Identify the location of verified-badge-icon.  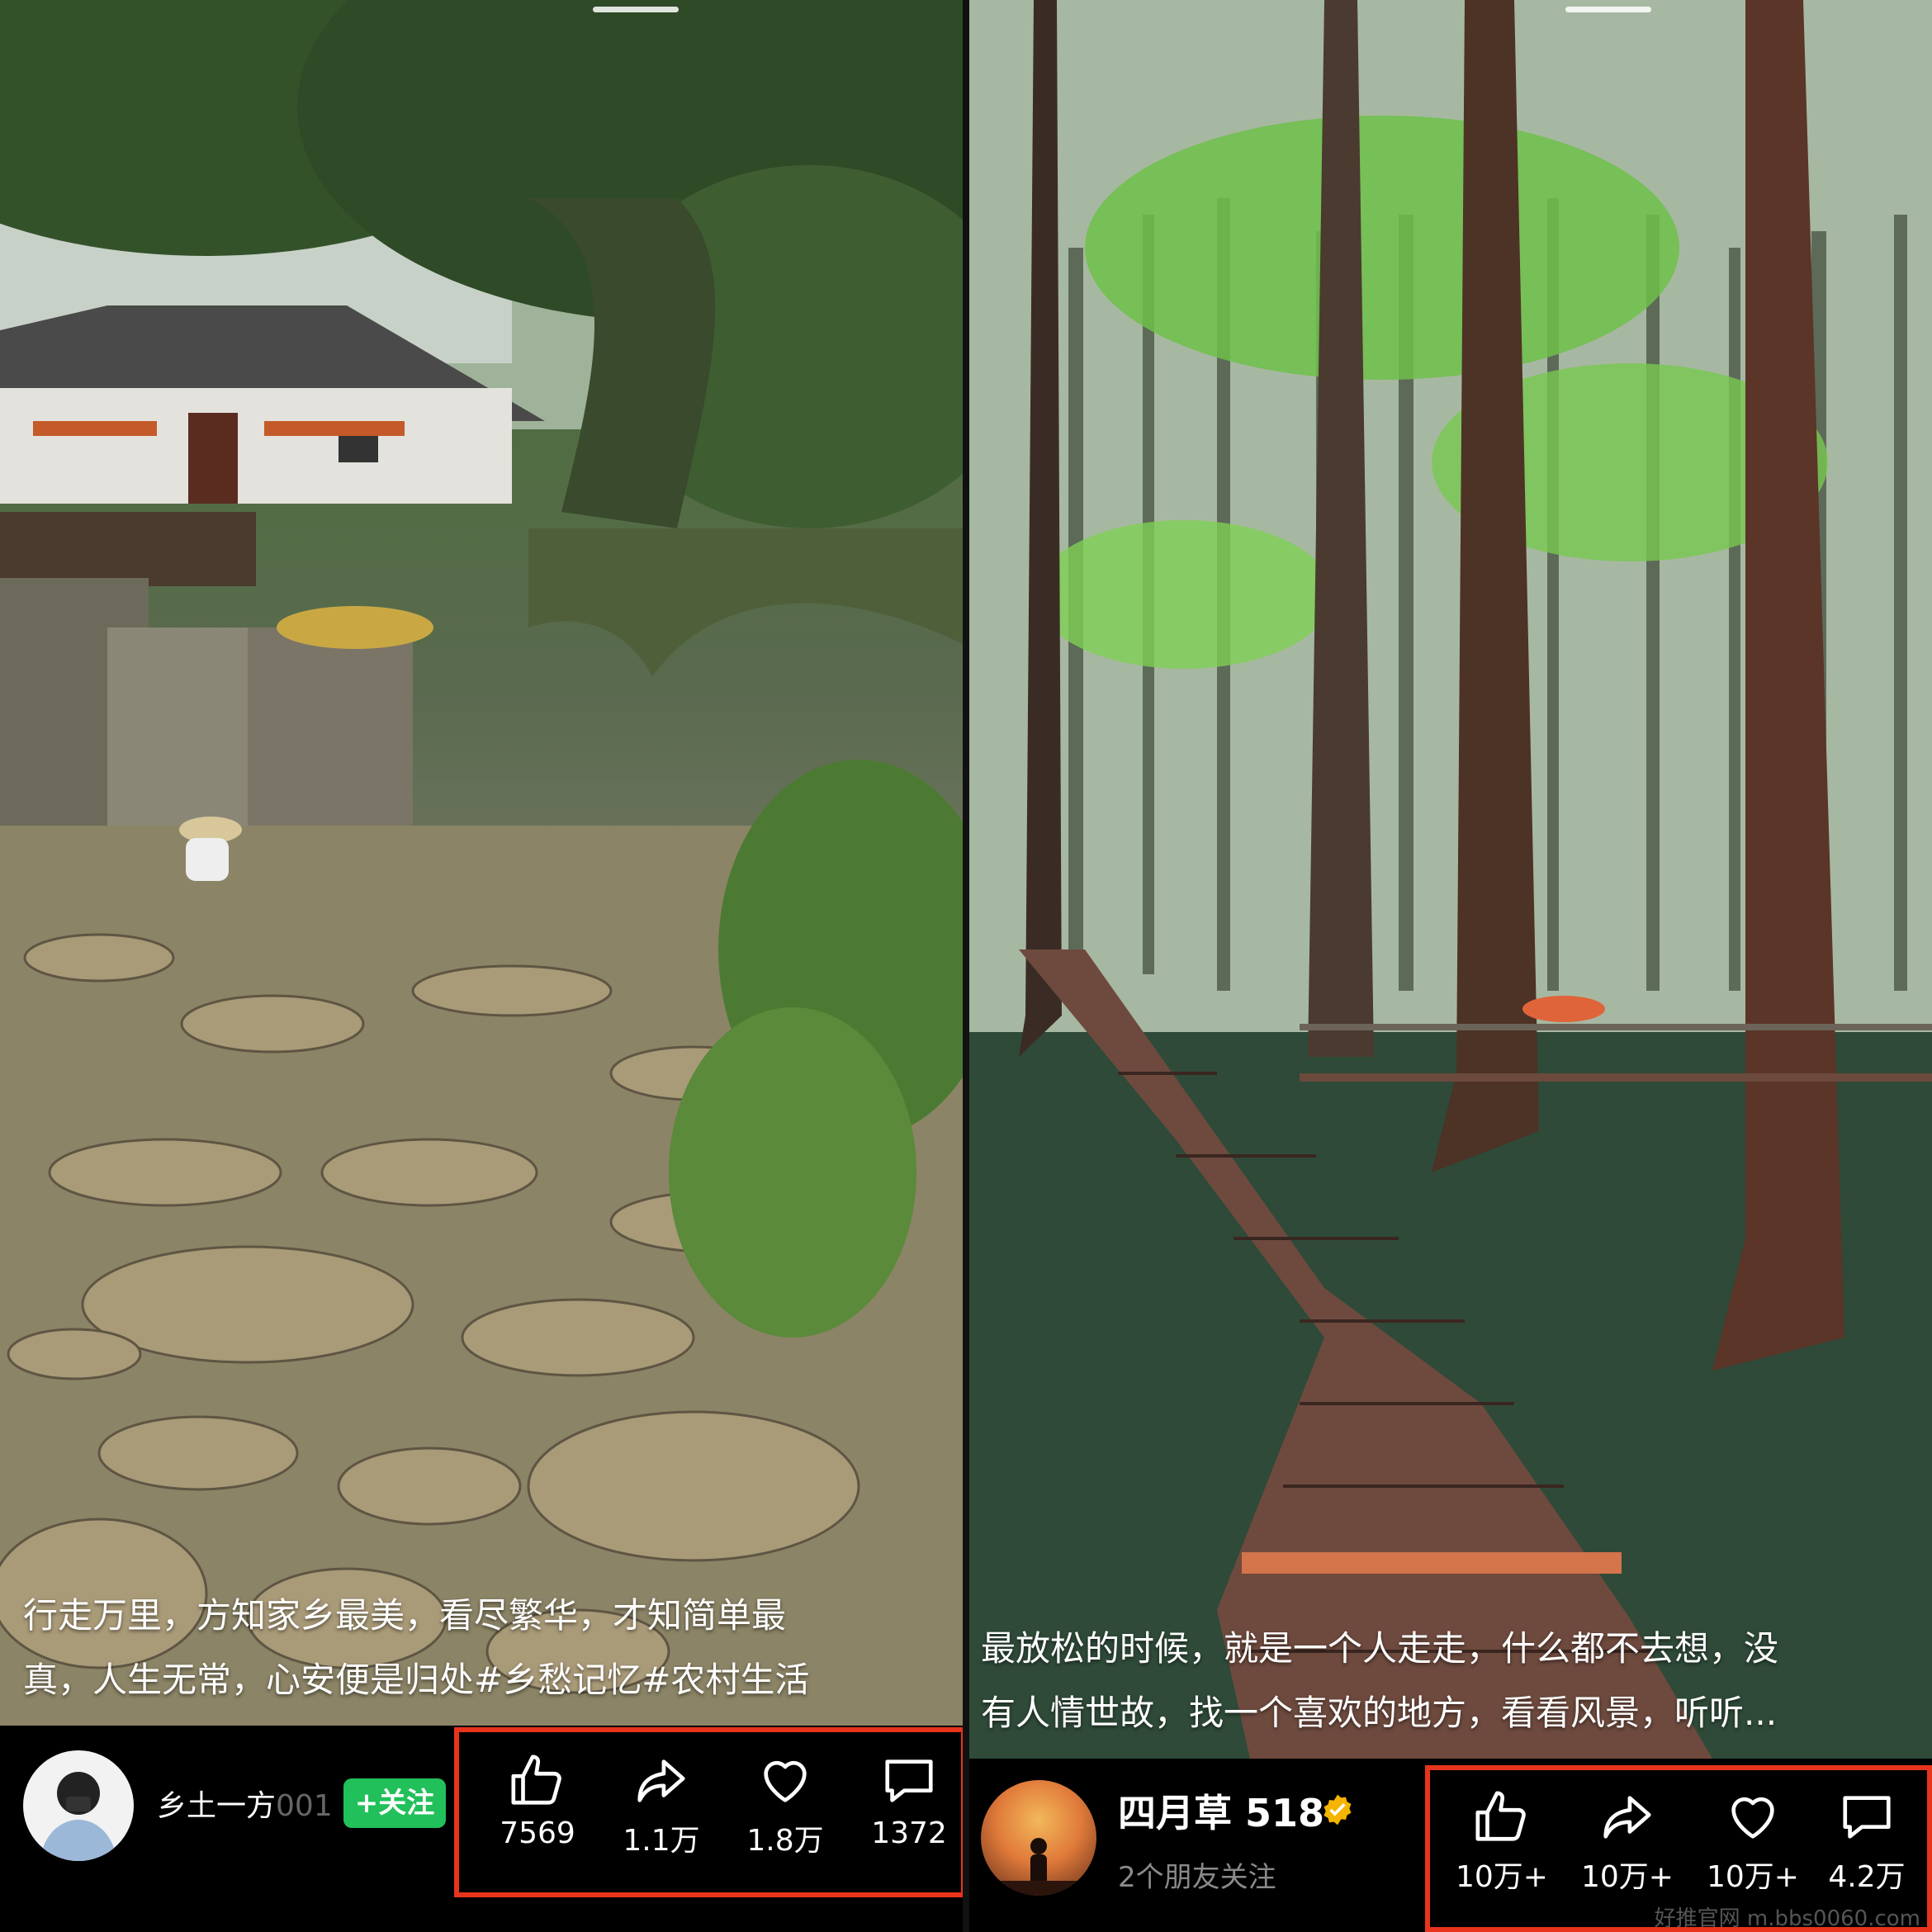
(1338, 1809).